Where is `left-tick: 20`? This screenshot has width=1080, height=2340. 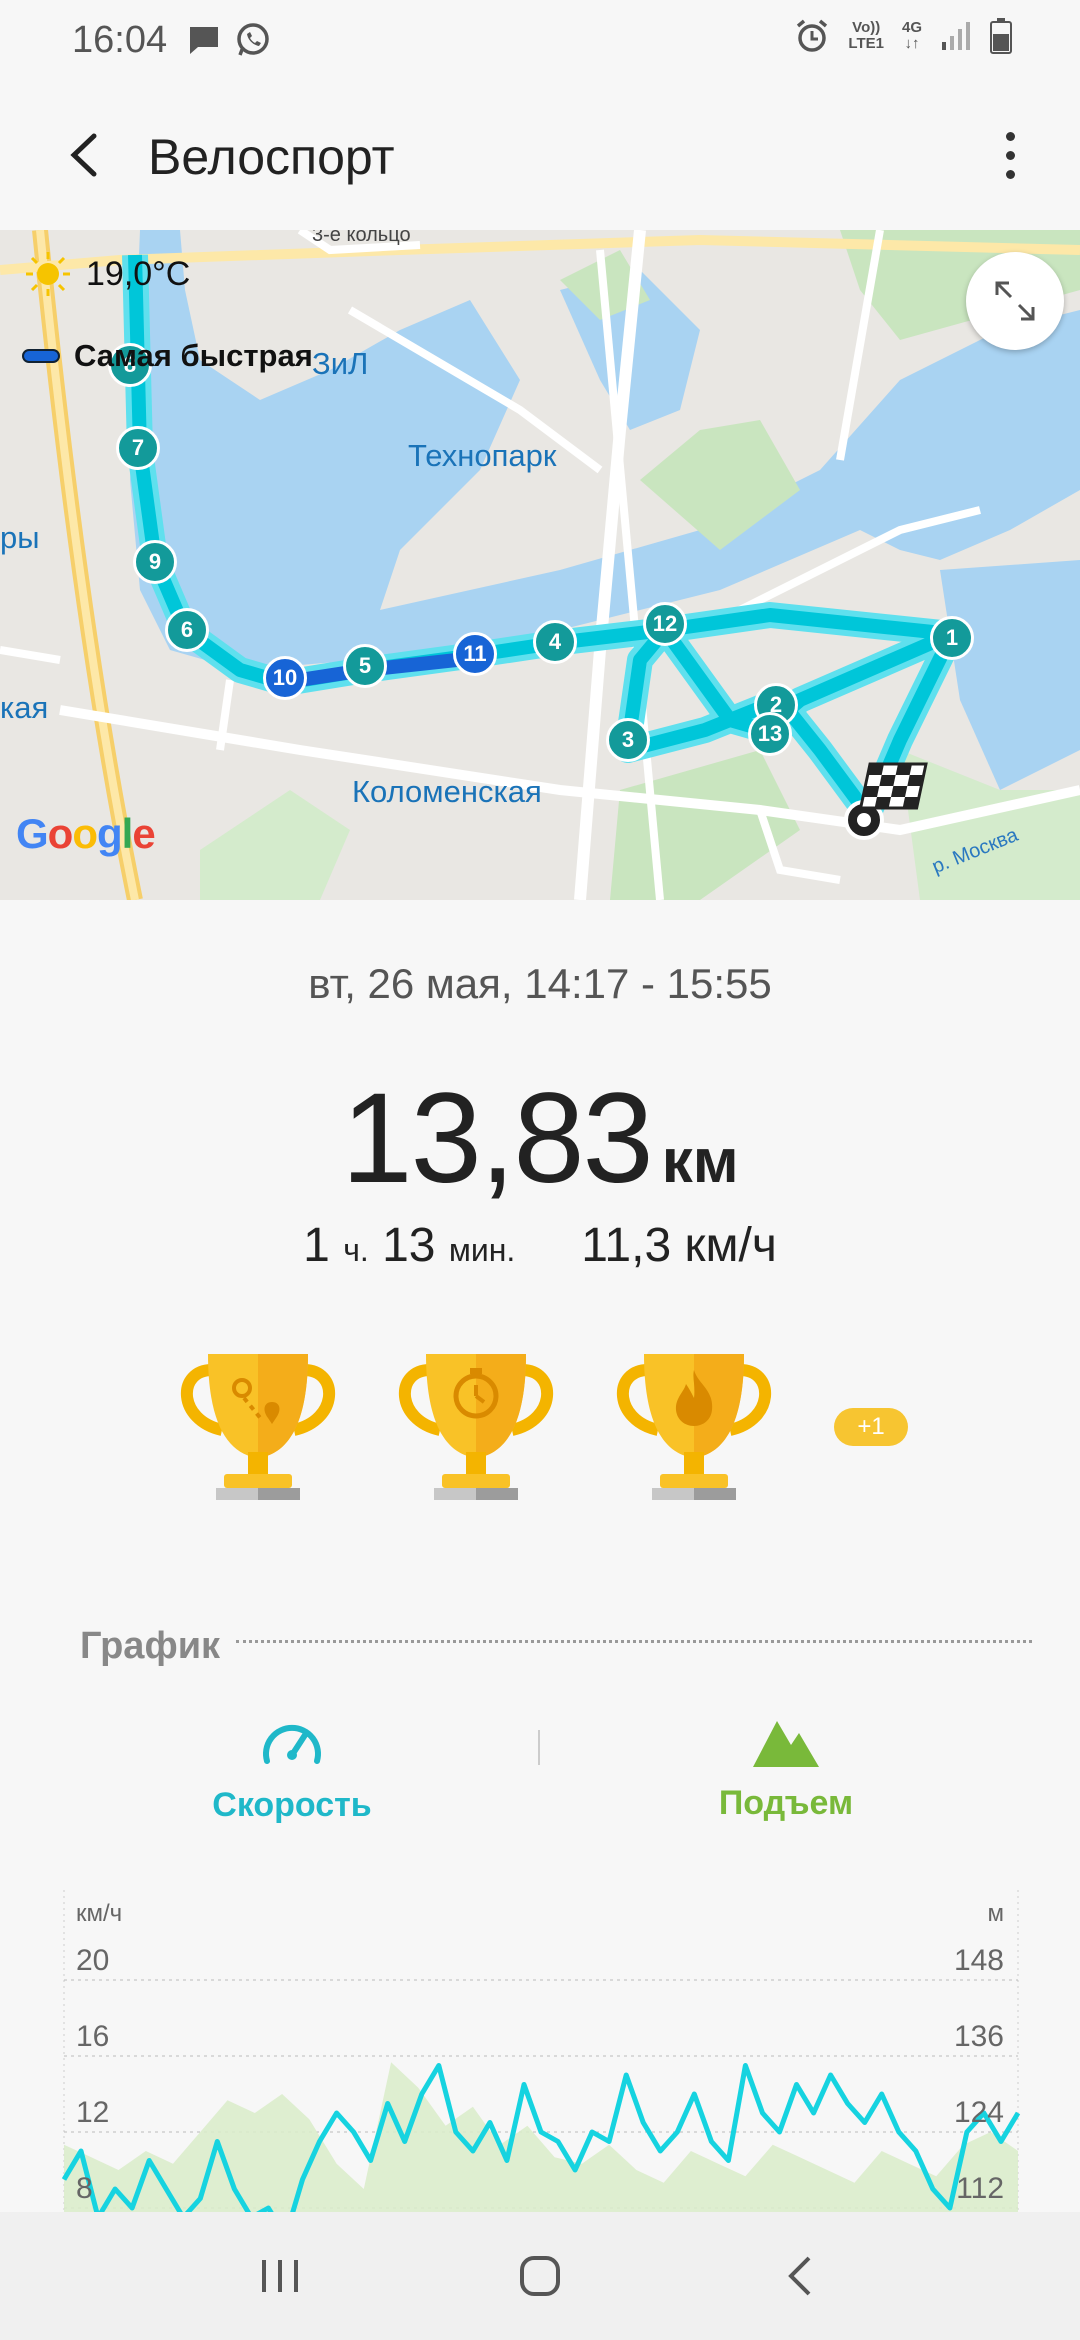 left-tick: 20 is located at coordinates (93, 1960).